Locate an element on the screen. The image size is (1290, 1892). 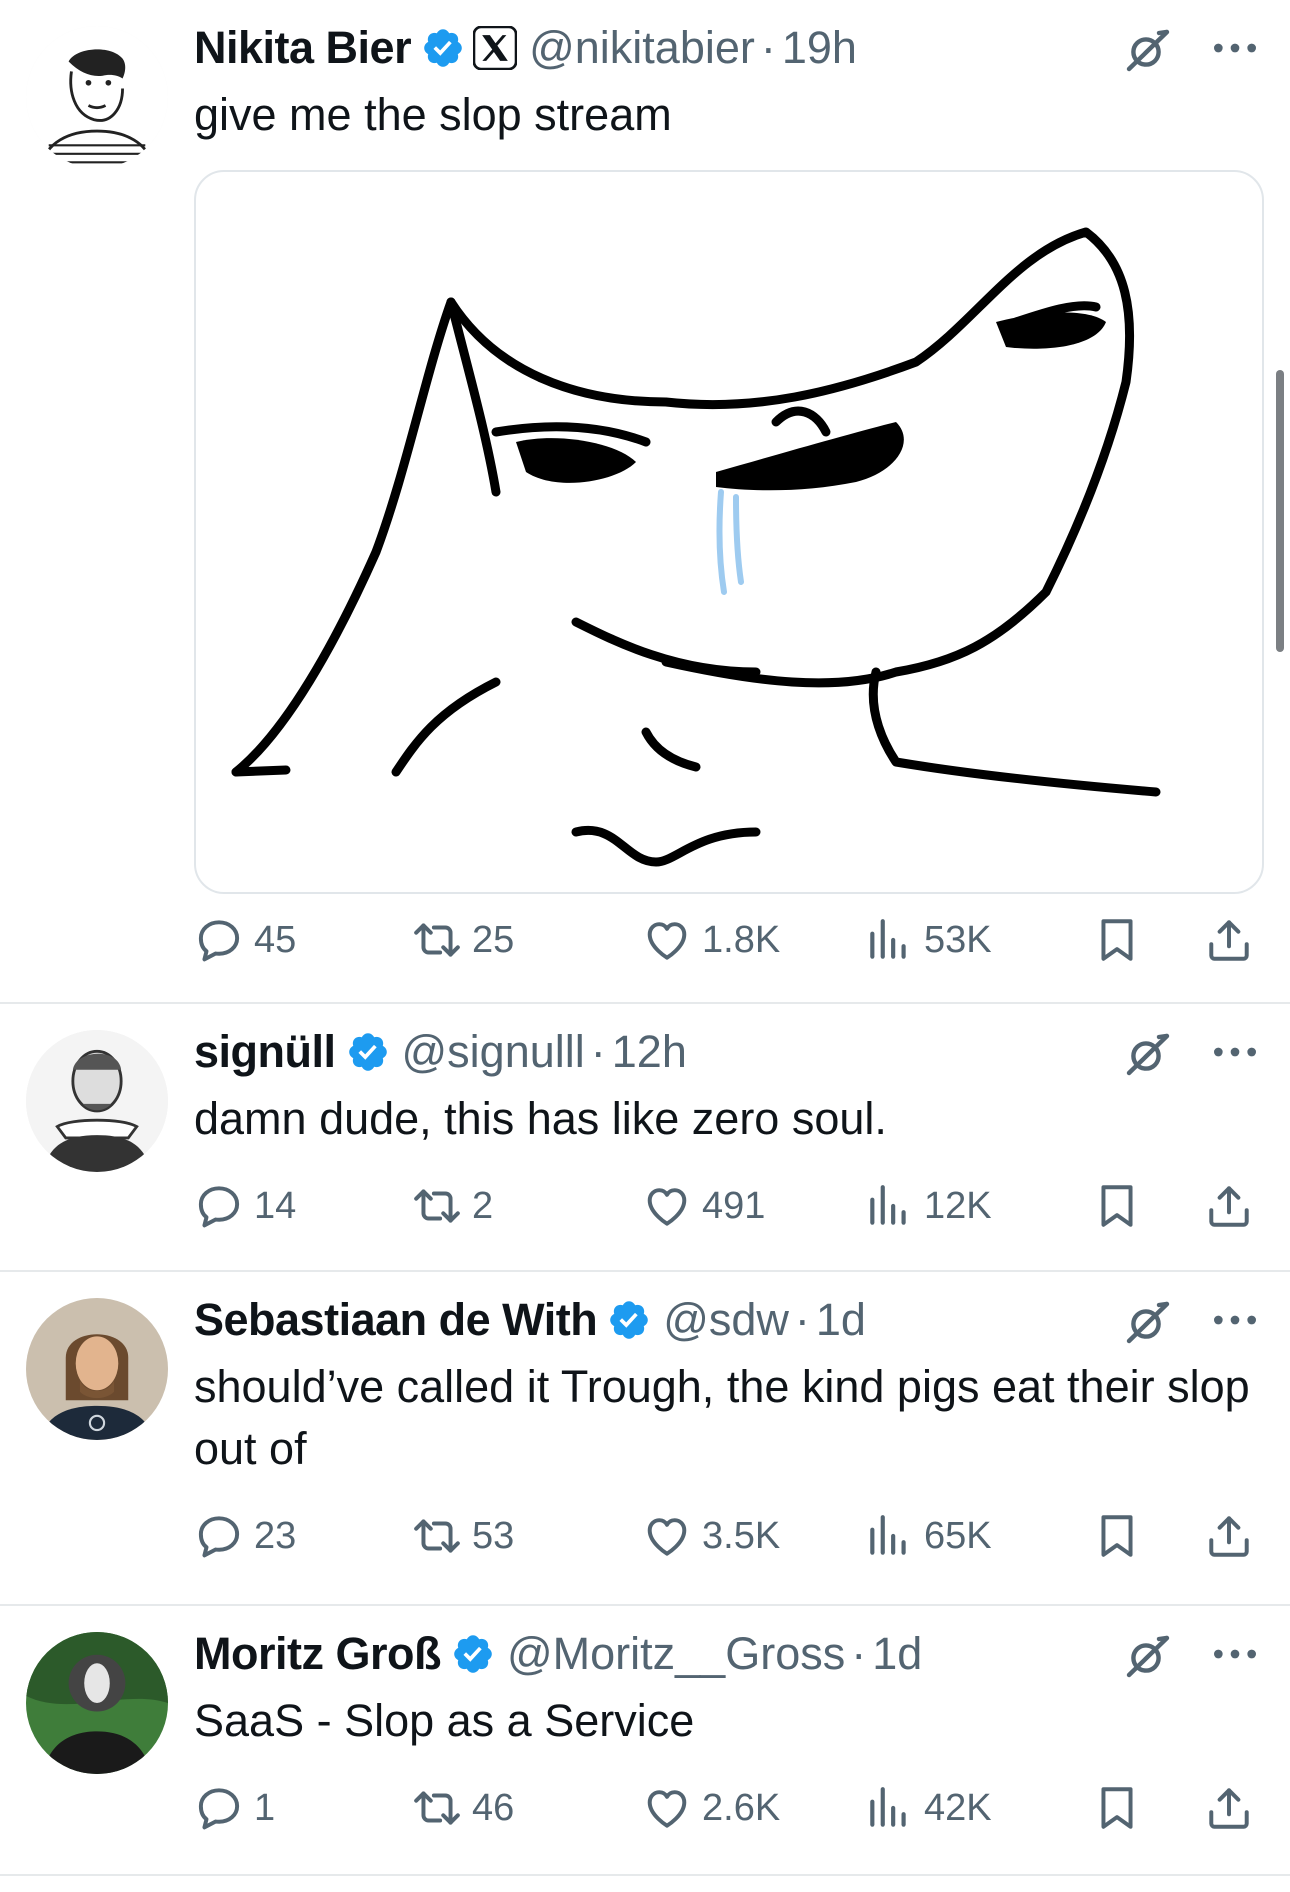
like-button: 3.5K is located at coordinates (711, 1536).